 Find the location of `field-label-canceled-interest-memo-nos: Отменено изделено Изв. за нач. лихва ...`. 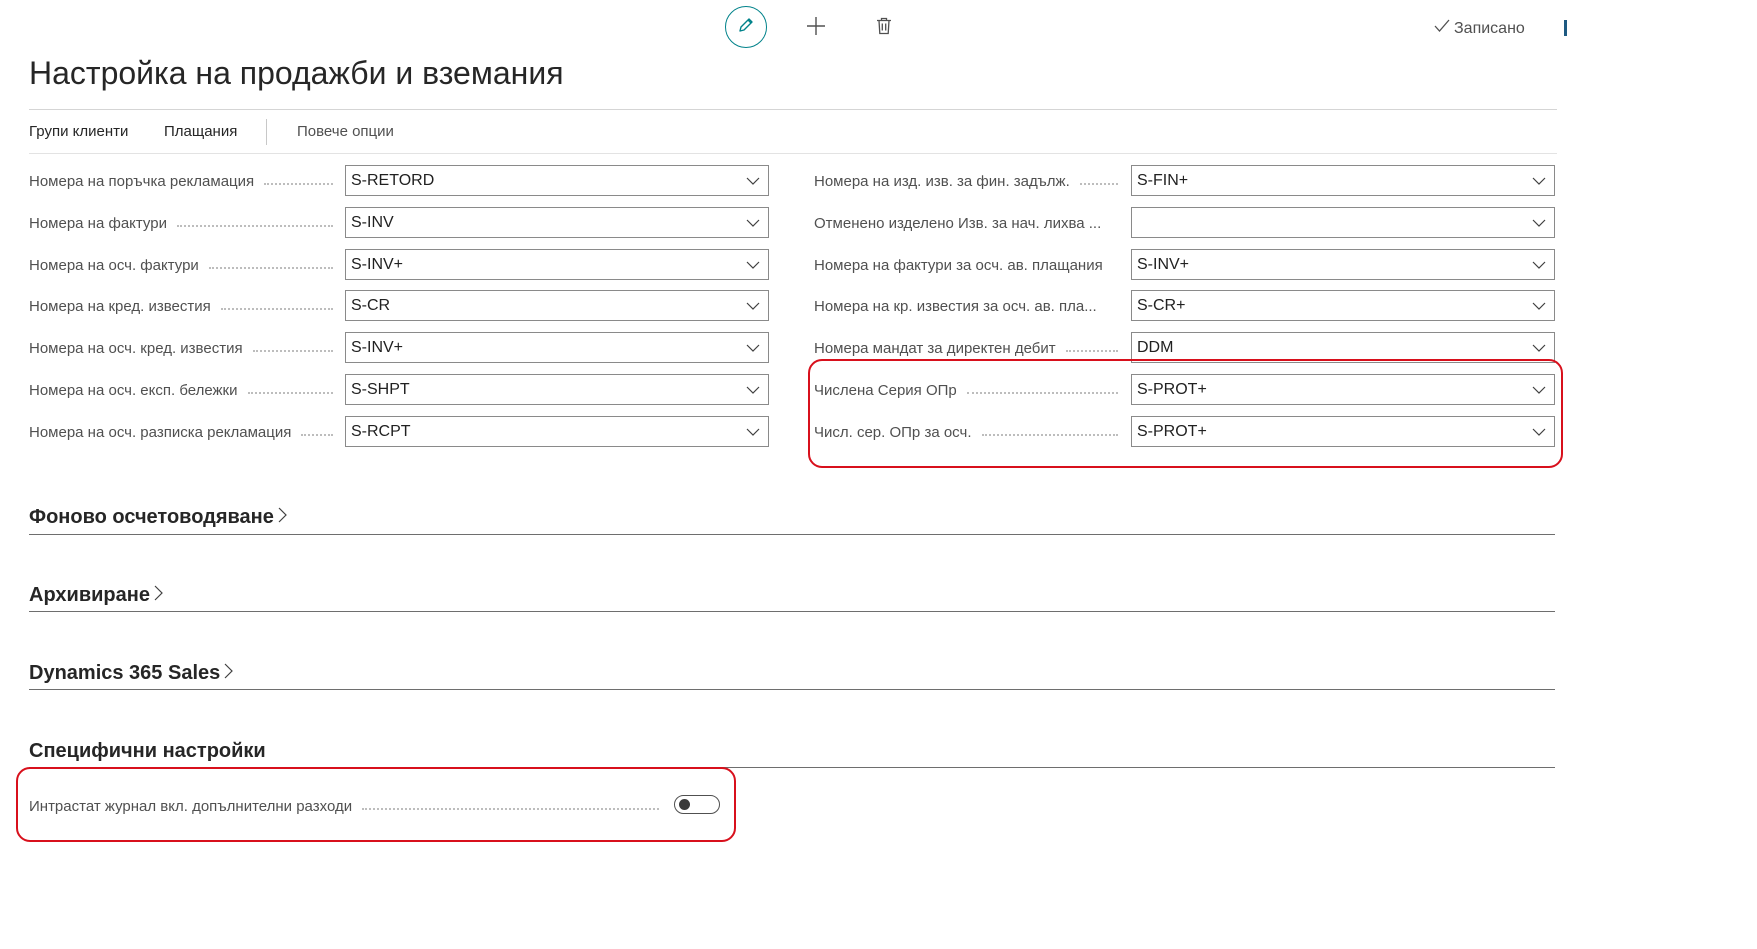

field-label-canceled-interest-memo-nos: Отменено изделено Изв. за нач. лихва ... is located at coordinates (958, 223).